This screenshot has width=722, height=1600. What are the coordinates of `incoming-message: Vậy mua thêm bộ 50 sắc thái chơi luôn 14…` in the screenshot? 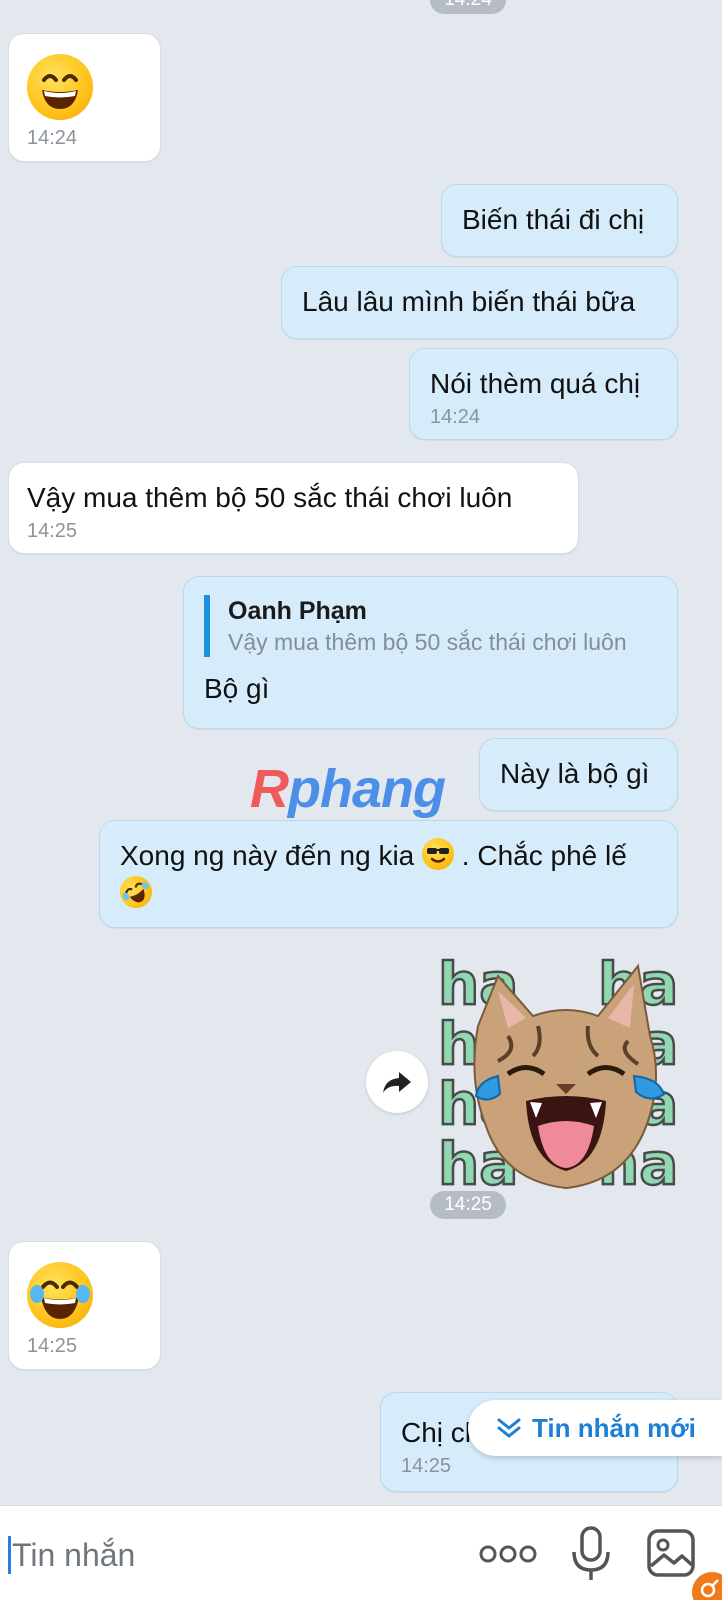 It's located at (293, 508).